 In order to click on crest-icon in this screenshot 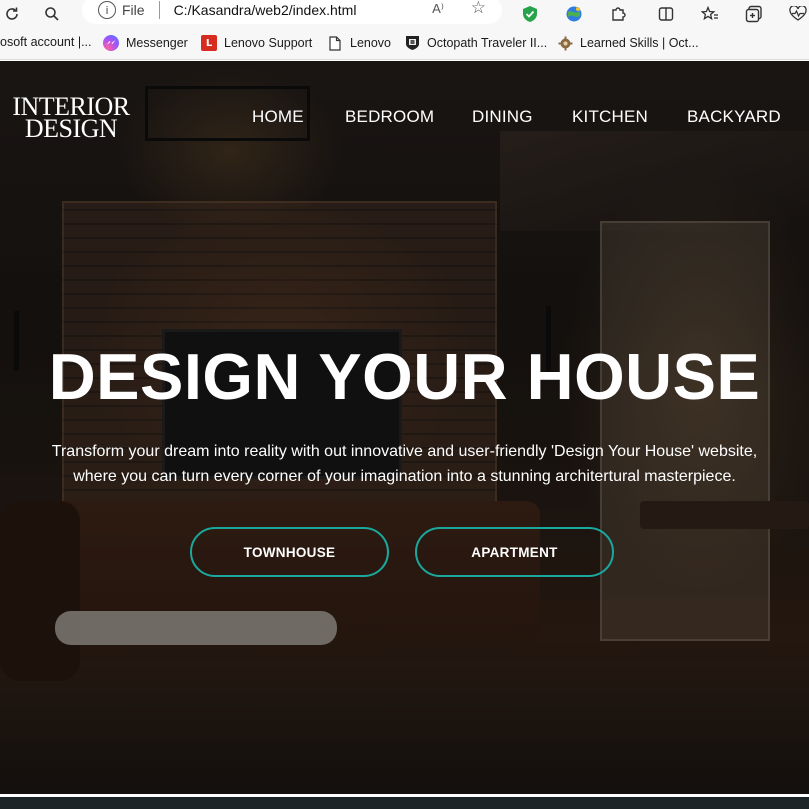, I will do `click(412, 43)`.